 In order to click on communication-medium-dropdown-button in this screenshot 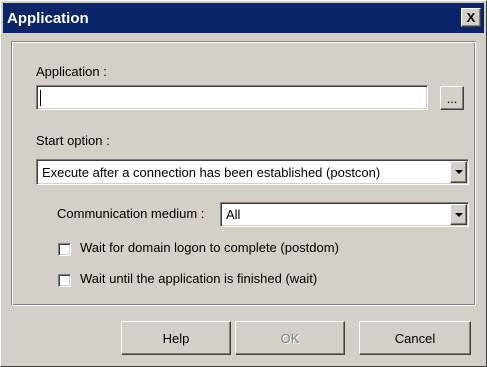, I will do `click(458, 214)`.